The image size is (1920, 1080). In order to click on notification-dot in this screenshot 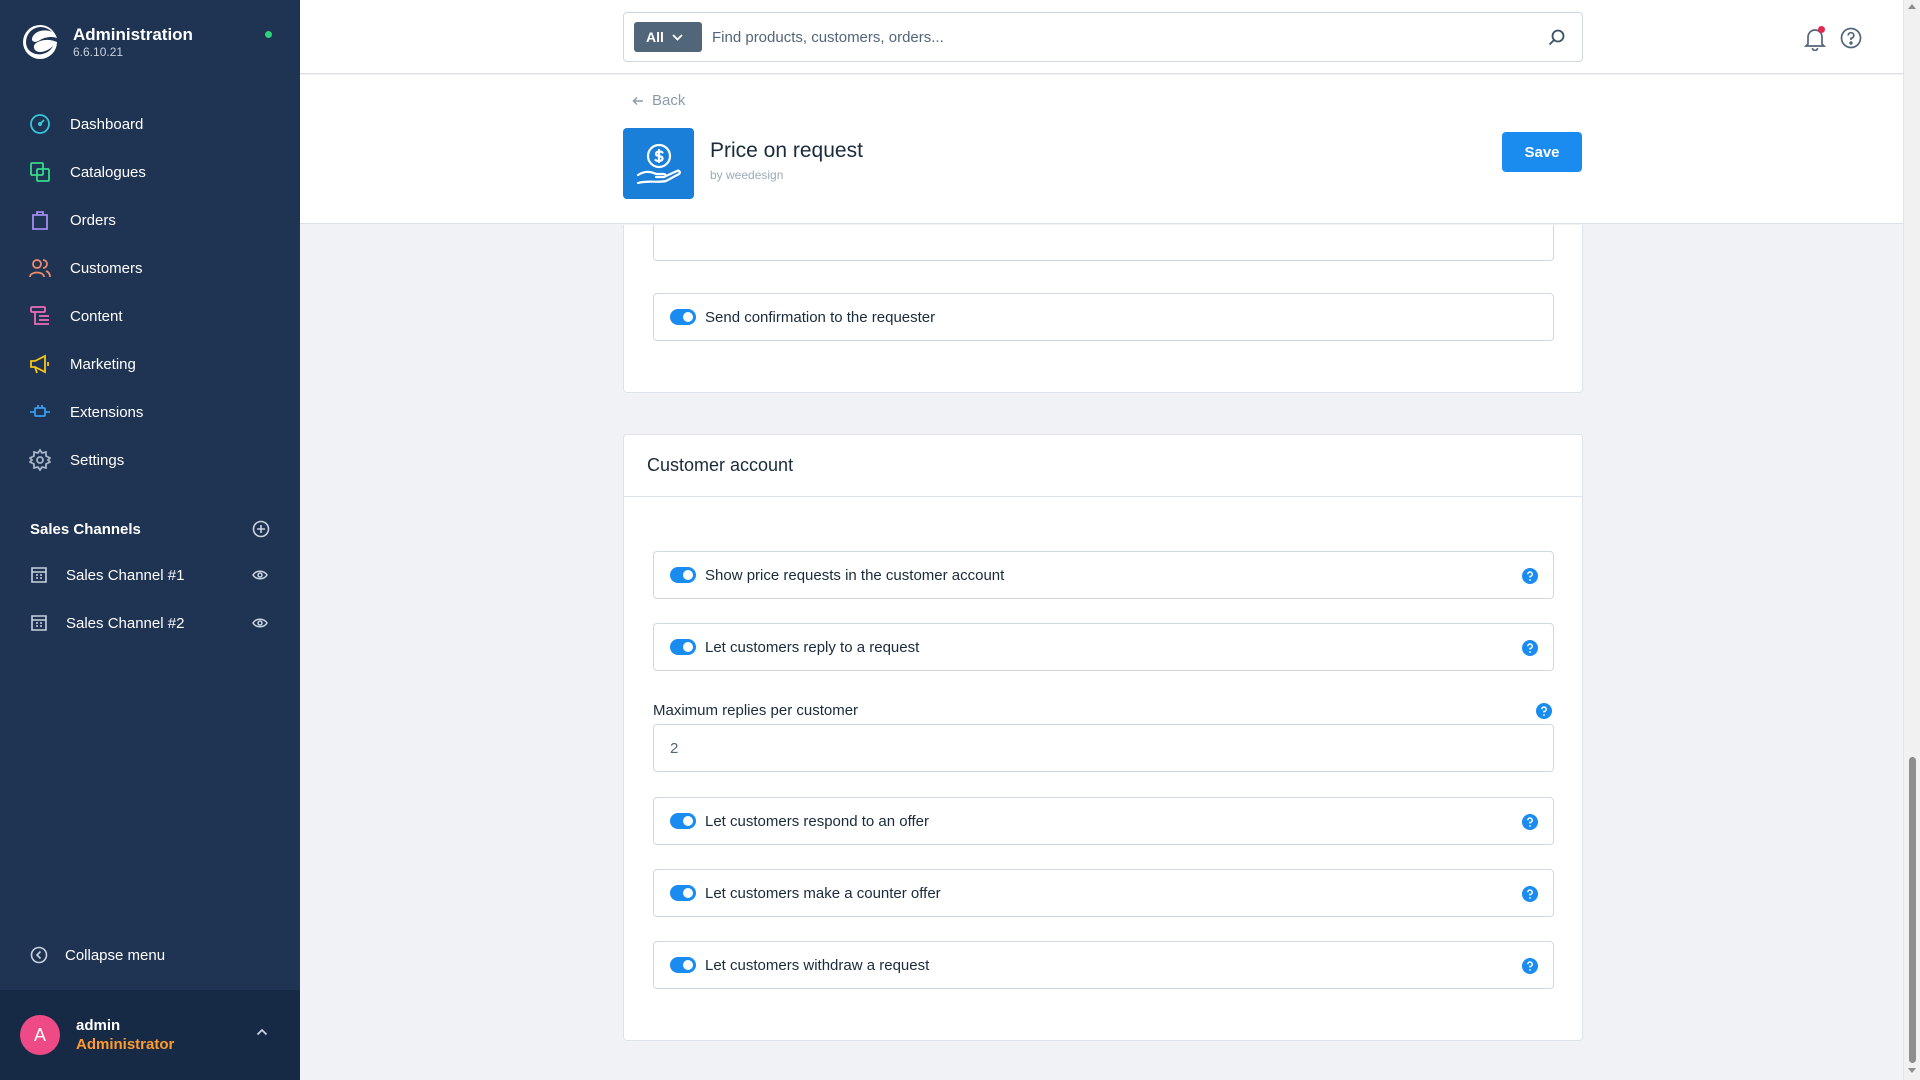, I will do `click(1821, 29)`.